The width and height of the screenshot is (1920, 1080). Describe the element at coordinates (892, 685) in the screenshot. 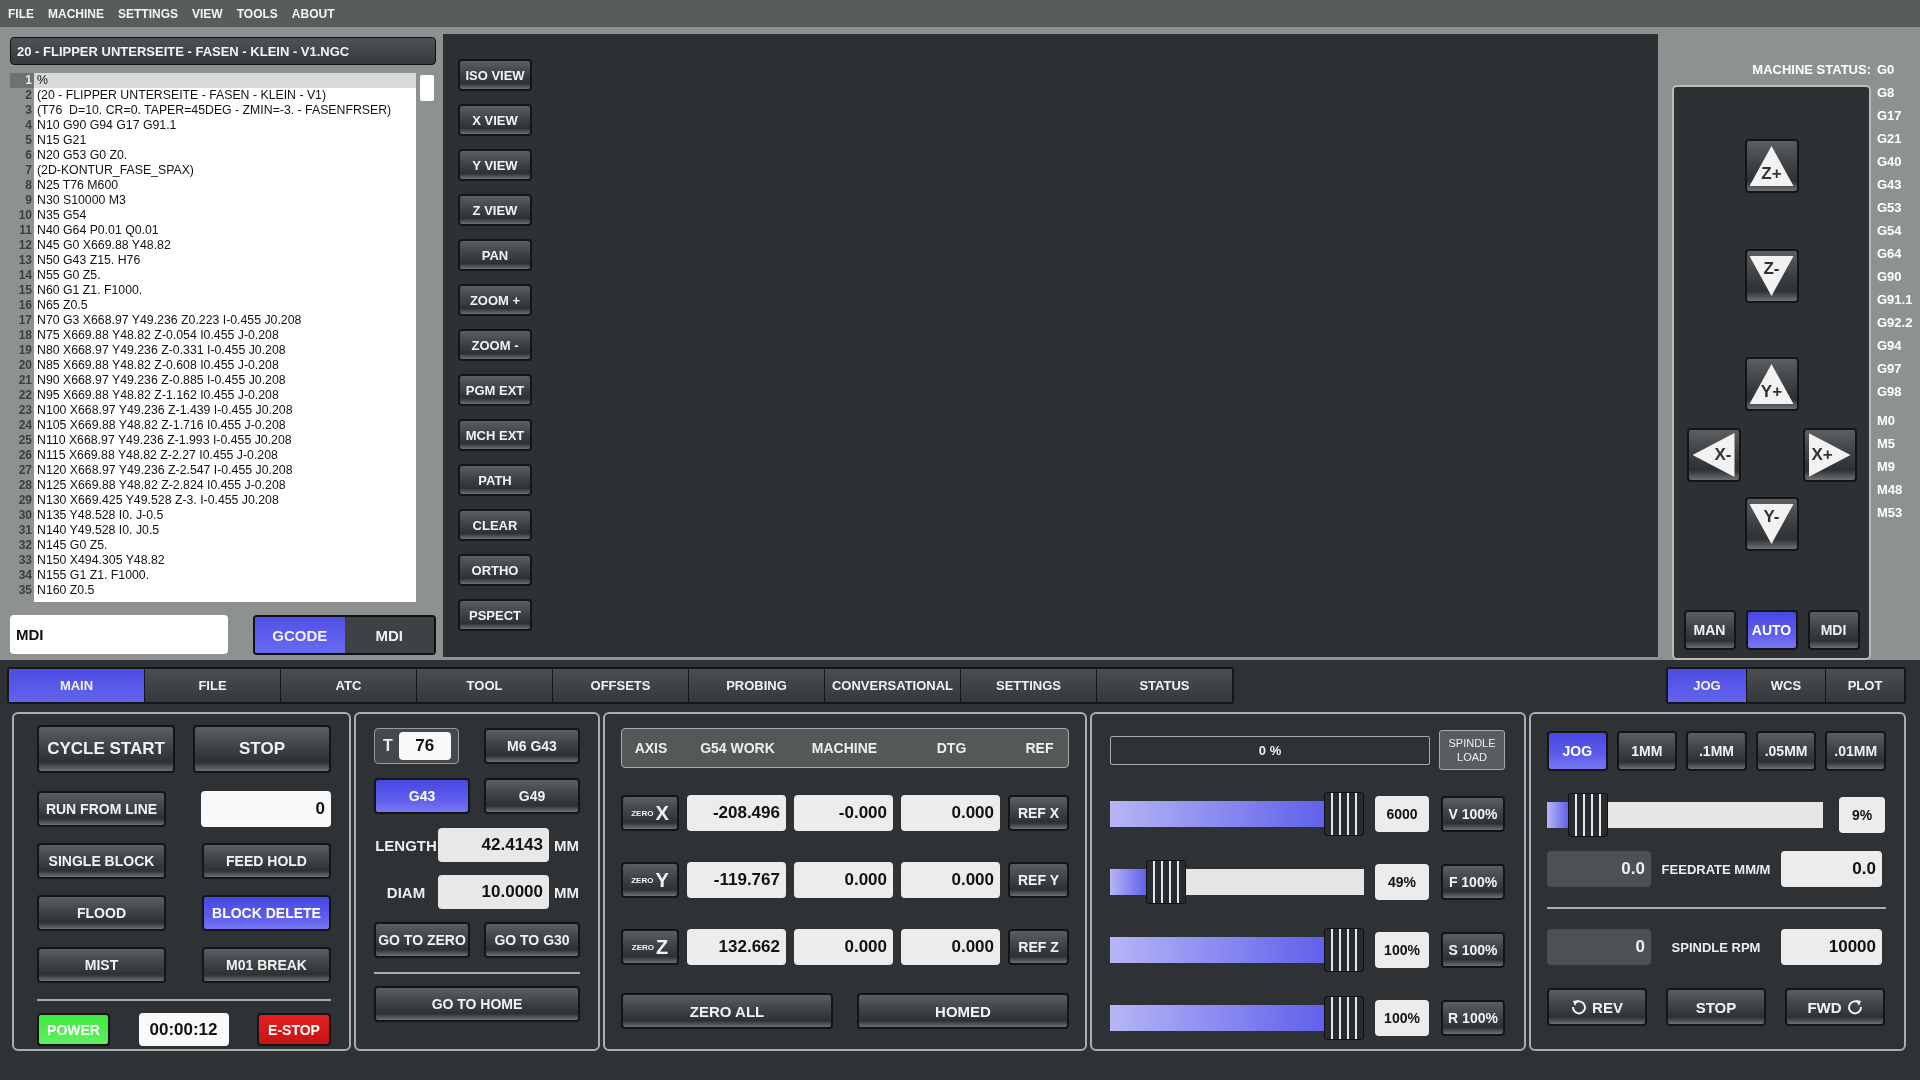

I see `tab: CONVERSATIONAL` at that location.